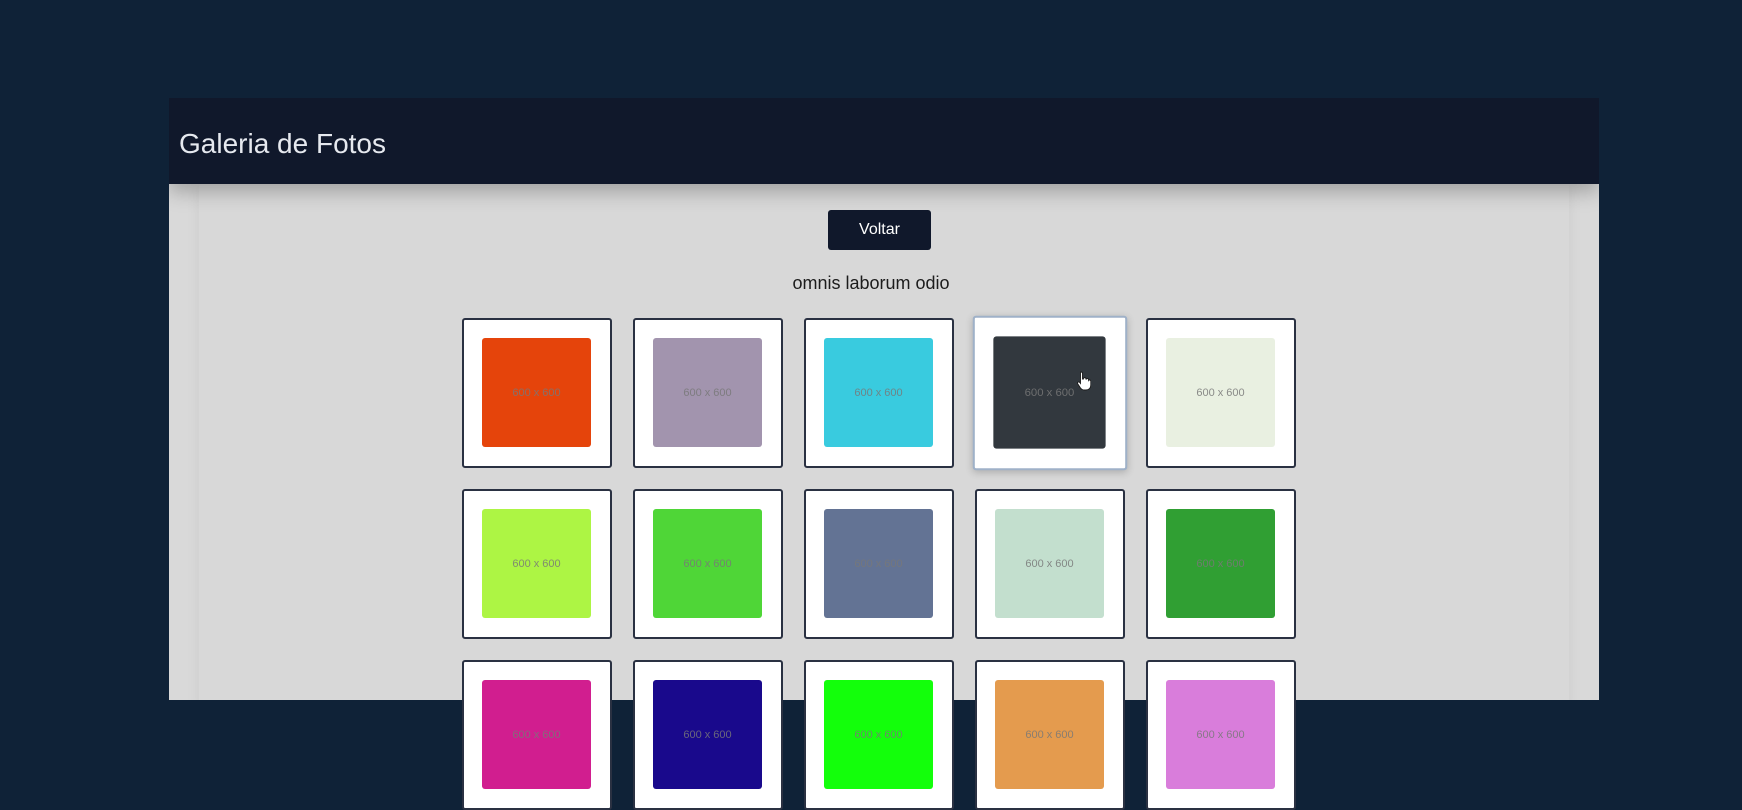 This screenshot has width=1742, height=810. I want to click on top-bar: Galeria de Fotos, so click(884, 141).